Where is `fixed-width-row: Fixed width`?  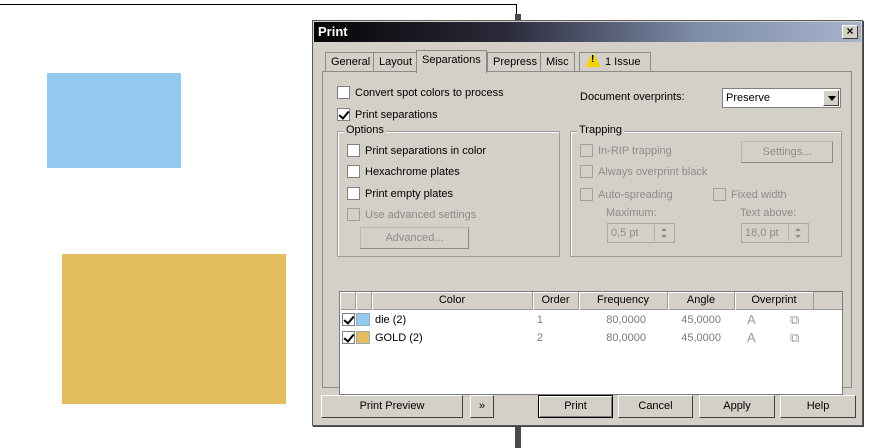 fixed-width-row: Fixed width is located at coordinates (750, 194).